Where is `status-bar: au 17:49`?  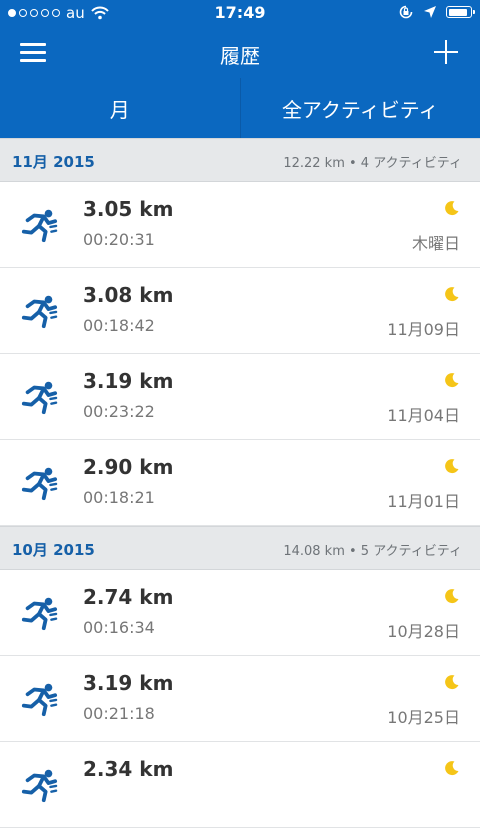 status-bar: au 17:49 is located at coordinates (240, 14).